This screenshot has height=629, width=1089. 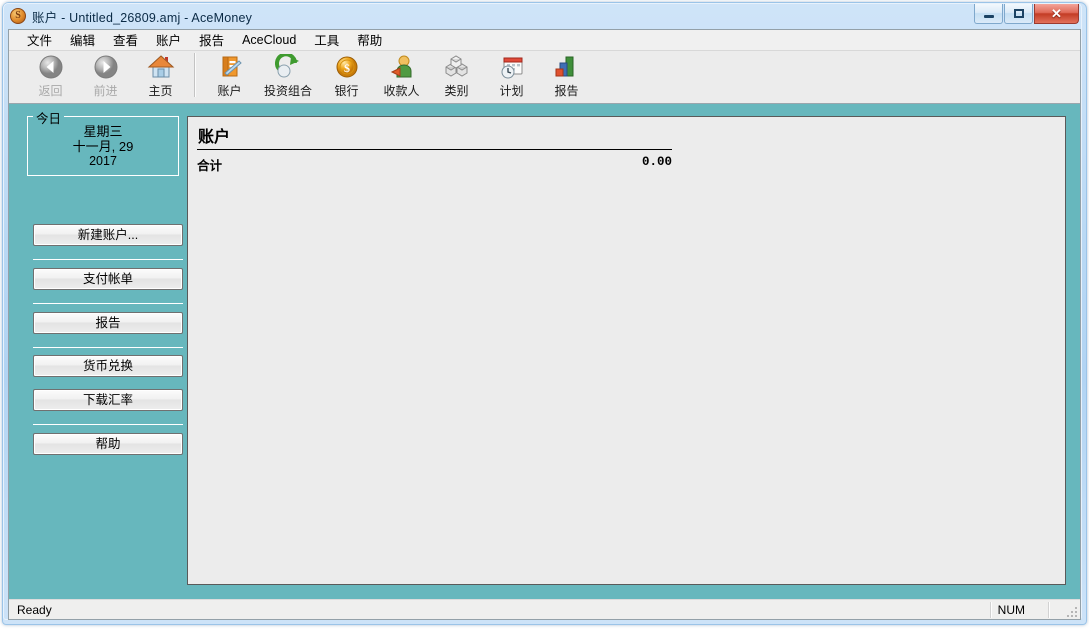 I want to click on page-title: 账户, so click(x=214, y=137).